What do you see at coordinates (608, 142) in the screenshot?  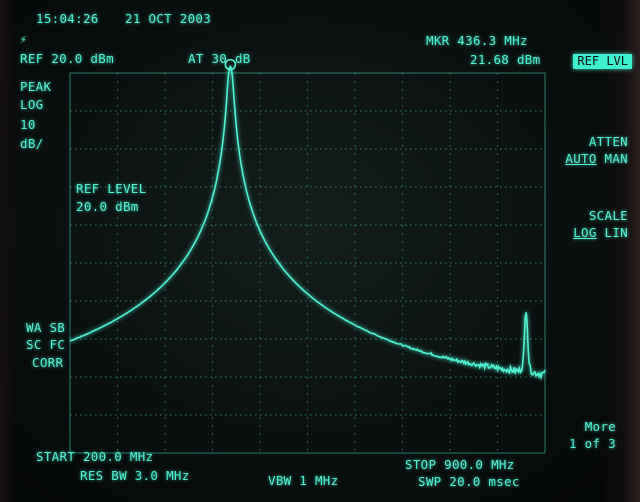 I see `atten-softkey-title: ATTEN` at bounding box center [608, 142].